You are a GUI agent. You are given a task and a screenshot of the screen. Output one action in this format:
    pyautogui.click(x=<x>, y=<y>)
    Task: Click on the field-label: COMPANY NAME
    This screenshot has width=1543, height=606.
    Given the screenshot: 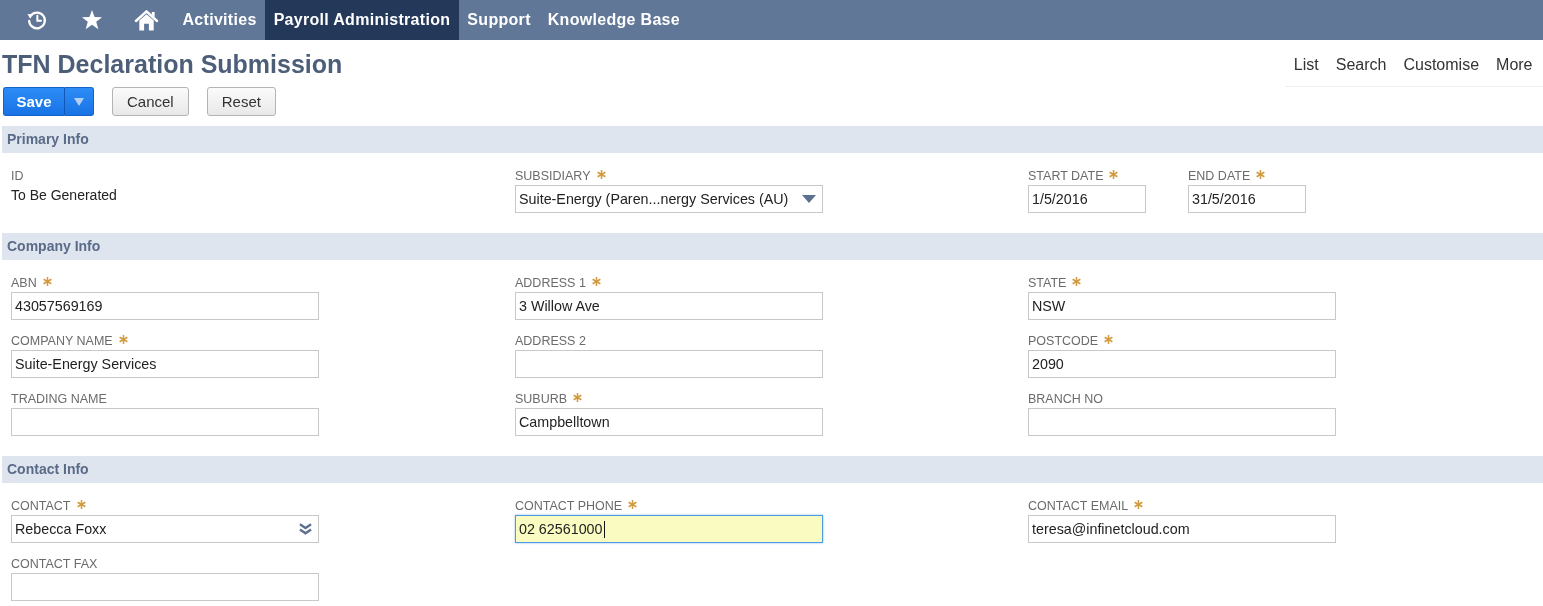 What is the action you would take?
    pyautogui.click(x=62, y=341)
    